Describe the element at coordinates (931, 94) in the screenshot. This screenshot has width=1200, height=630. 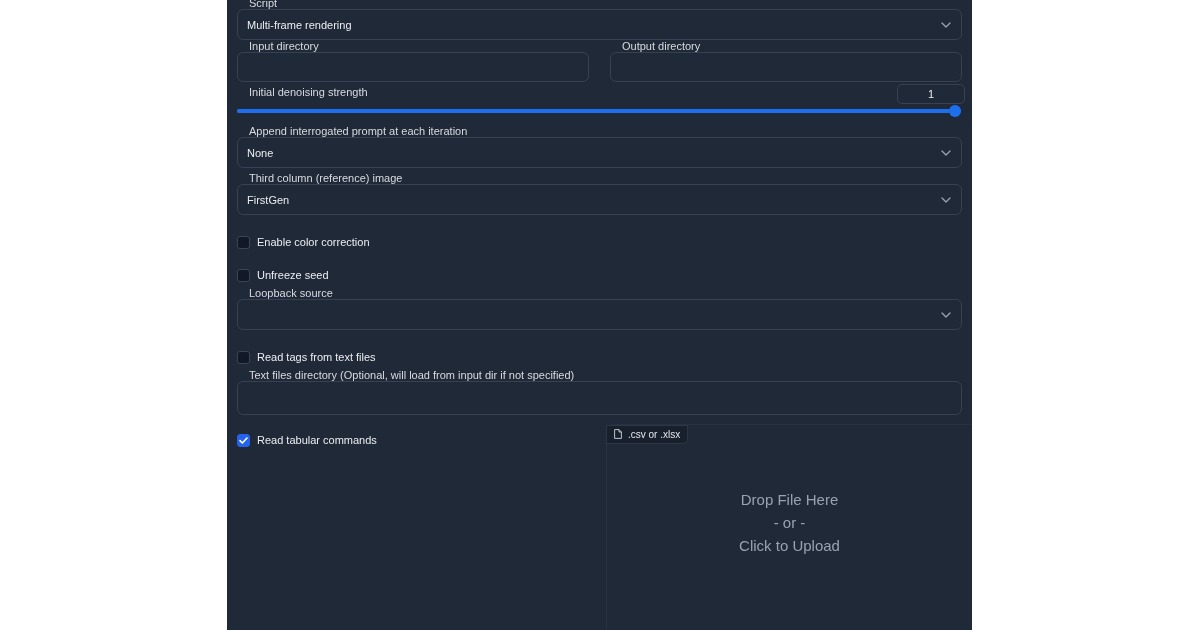
I see `number-input: 1` at that location.